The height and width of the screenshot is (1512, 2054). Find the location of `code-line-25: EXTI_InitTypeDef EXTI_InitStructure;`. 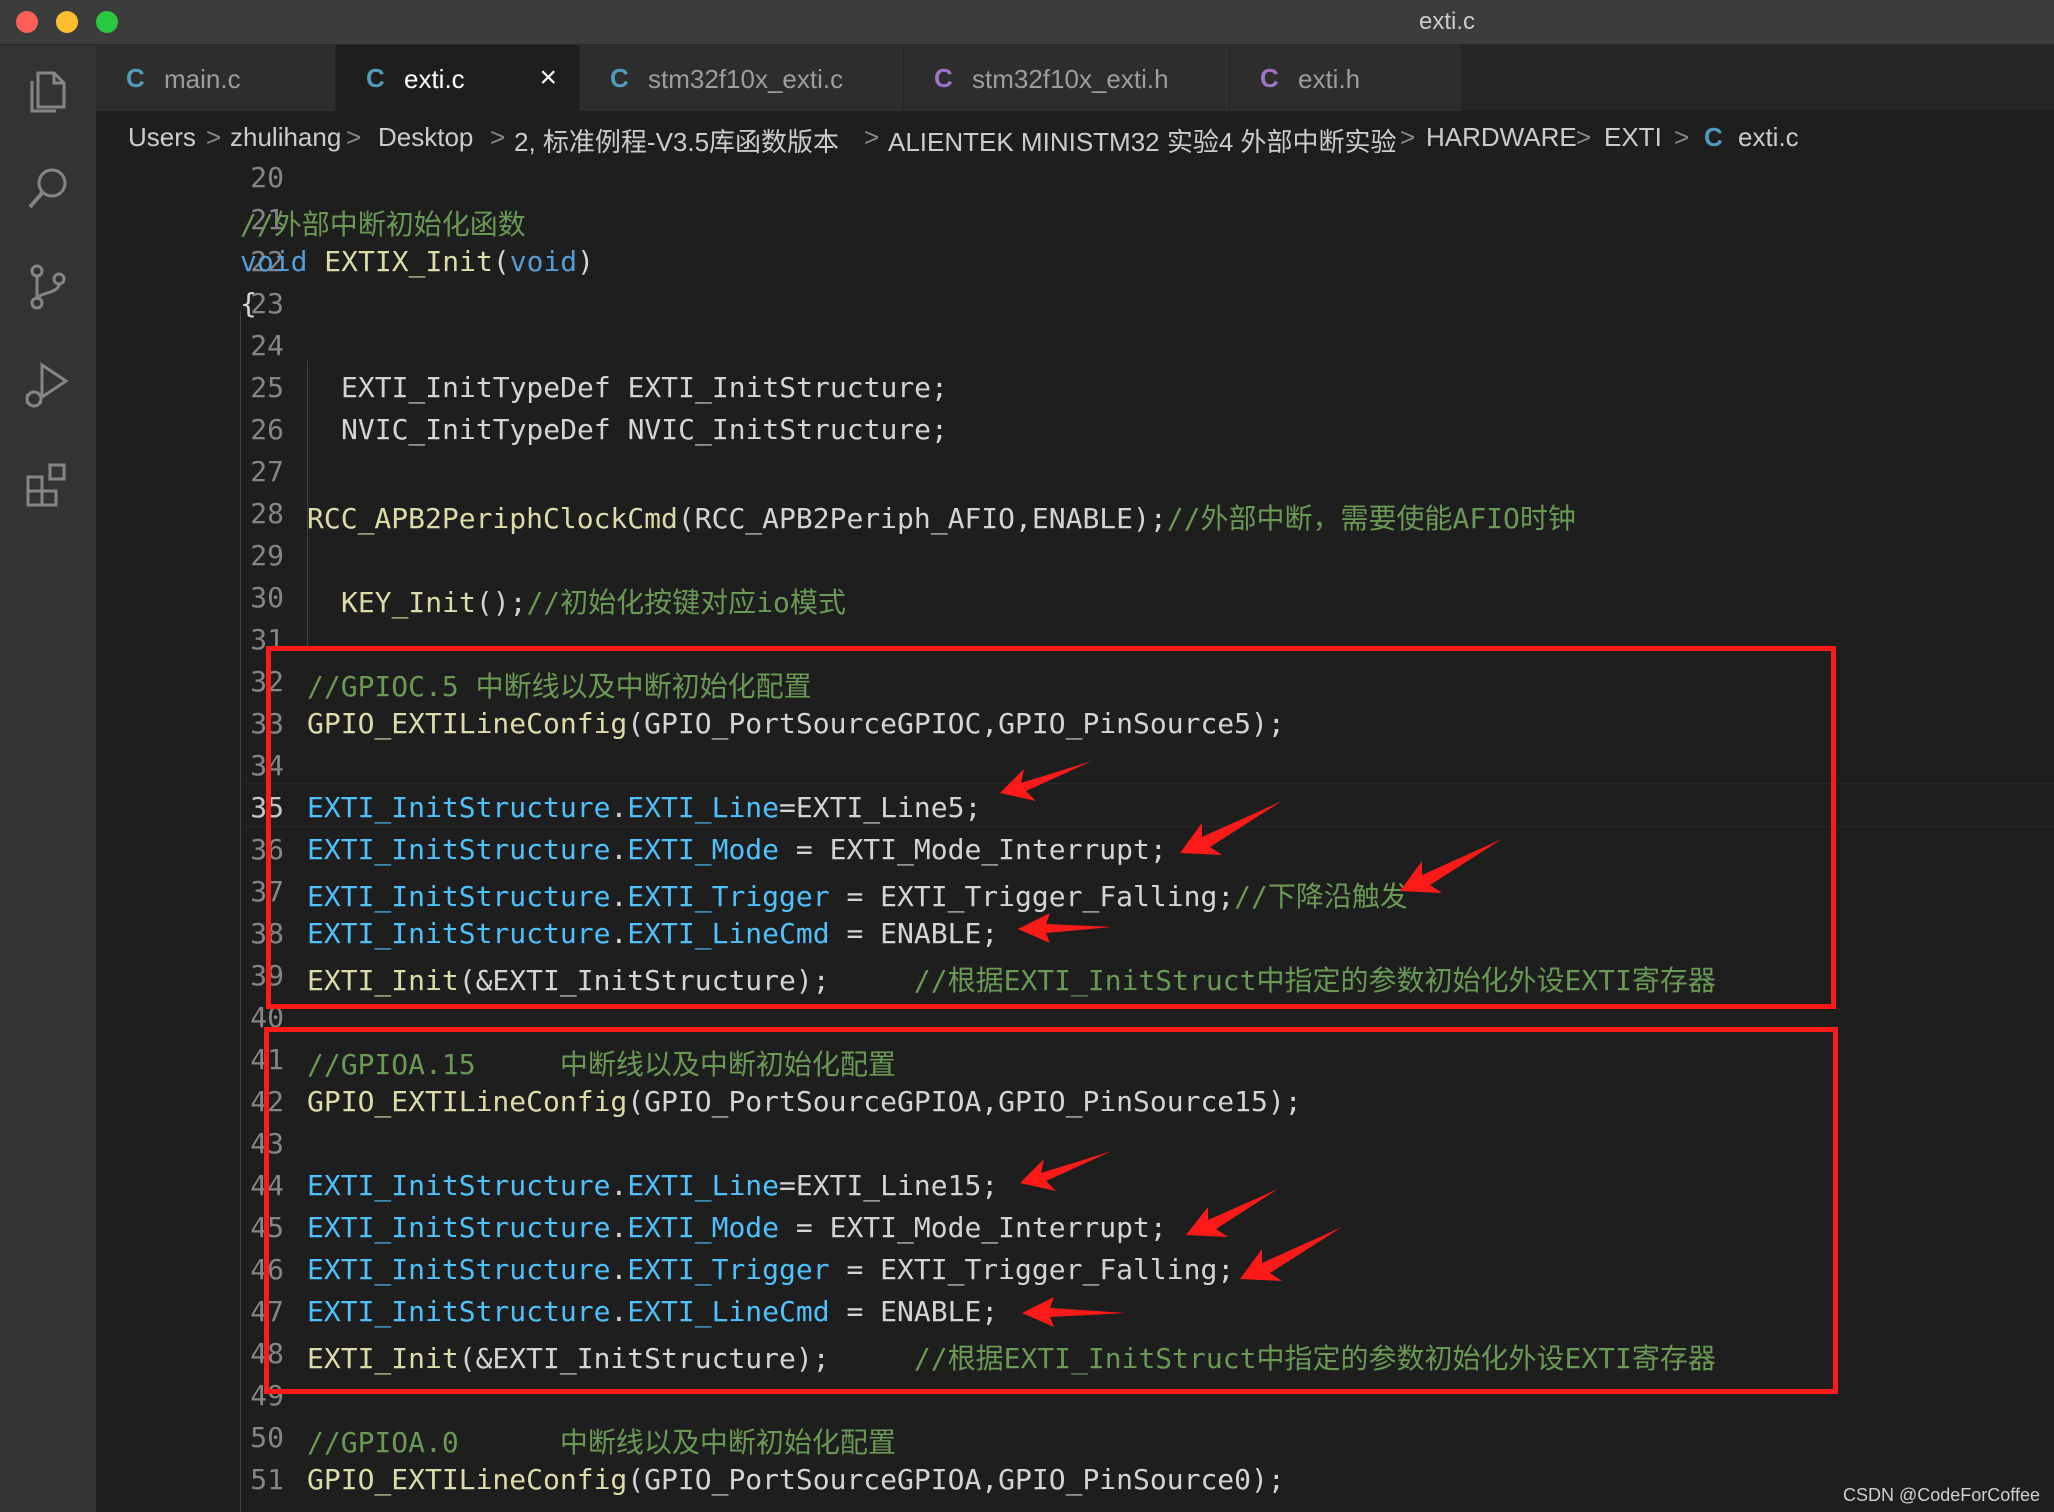

code-line-25: EXTI_InitTypeDef EXTI_InitStructure; is located at coordinates (644, 387).